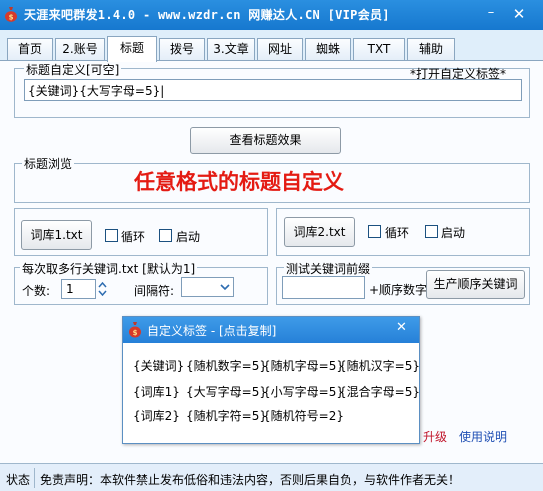  I want to click on prefix-input, so click(323, 287).